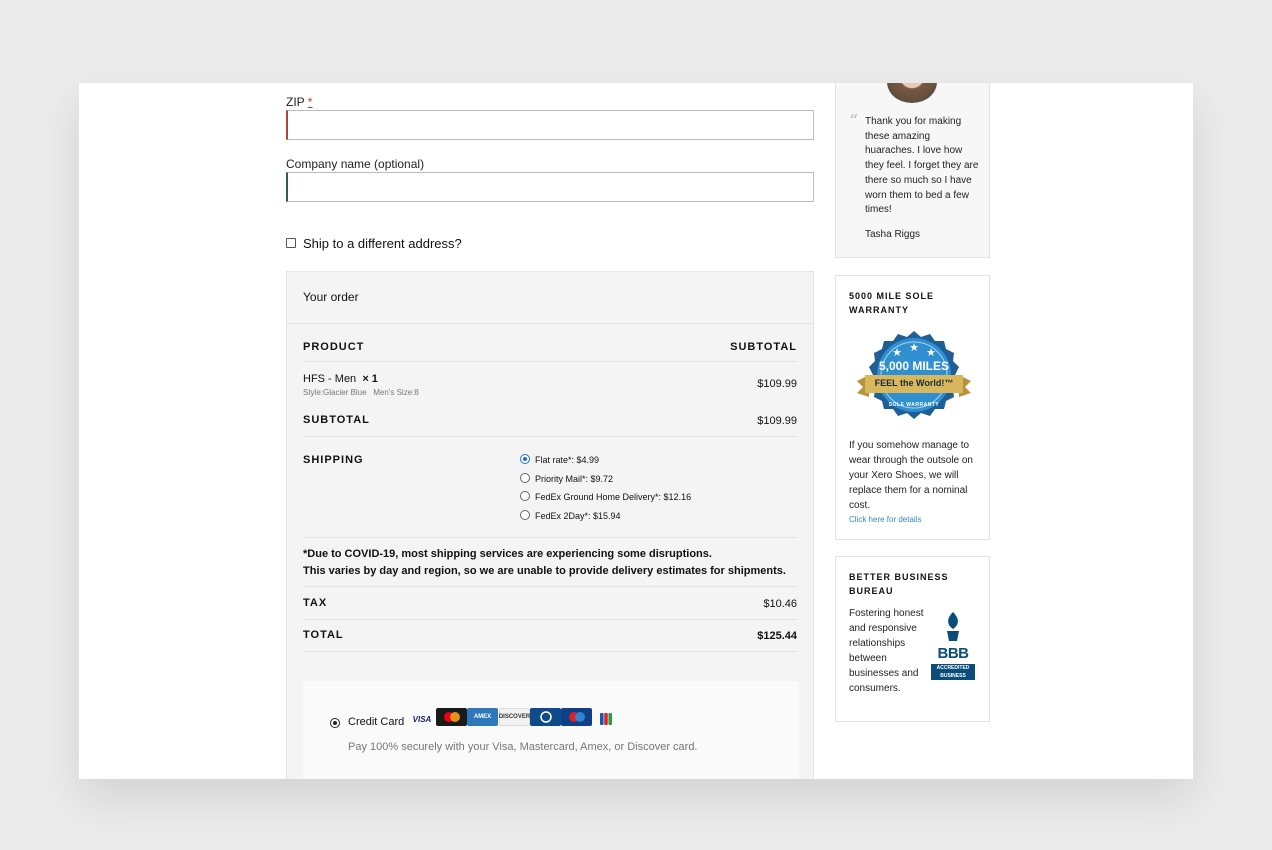 The width and height of the screenshot is (1272, 850). Describe the element at coordinates (914, 405) in the screenshot. I see `badge-bottom-text: SOLE WARRANTY` at that location.